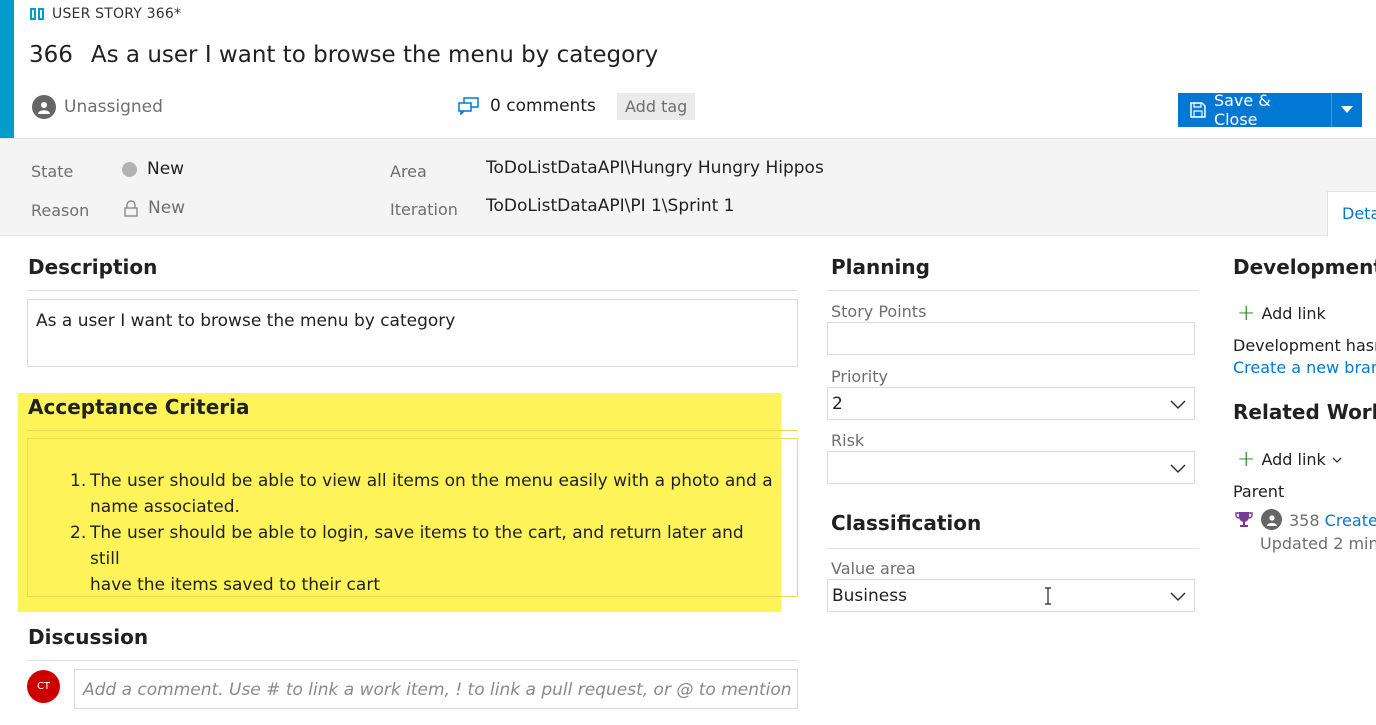  What do you see at coordinates (412, 333) in the screenshot?
I see `description-editor` at bounding box center [412, 333].